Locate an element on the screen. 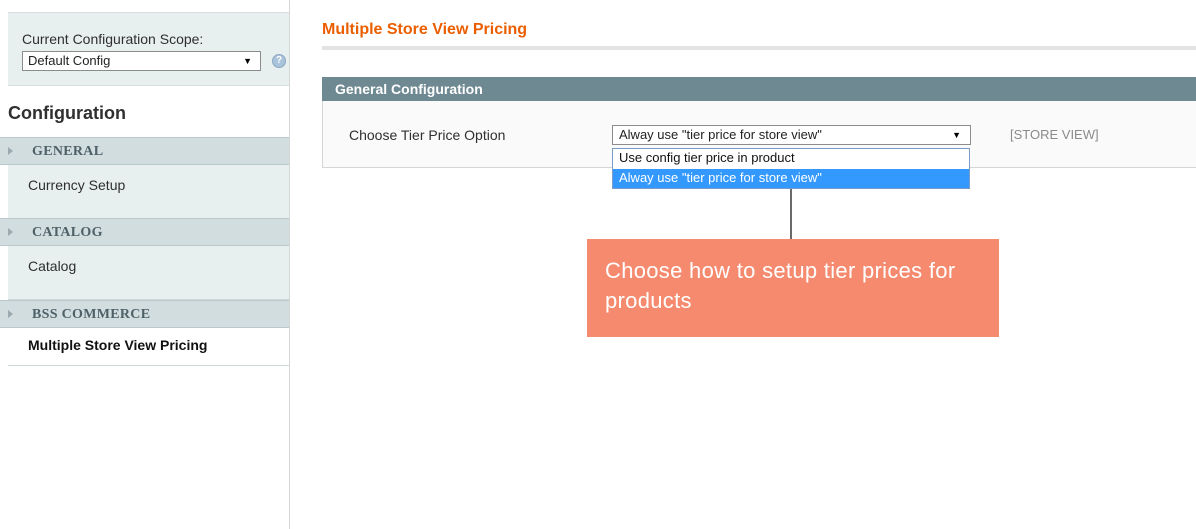 The height and width of the screenshot is (529, 1196). sidebar-item-currency-setup: Currency Setup is located at coordinates (148, 192).